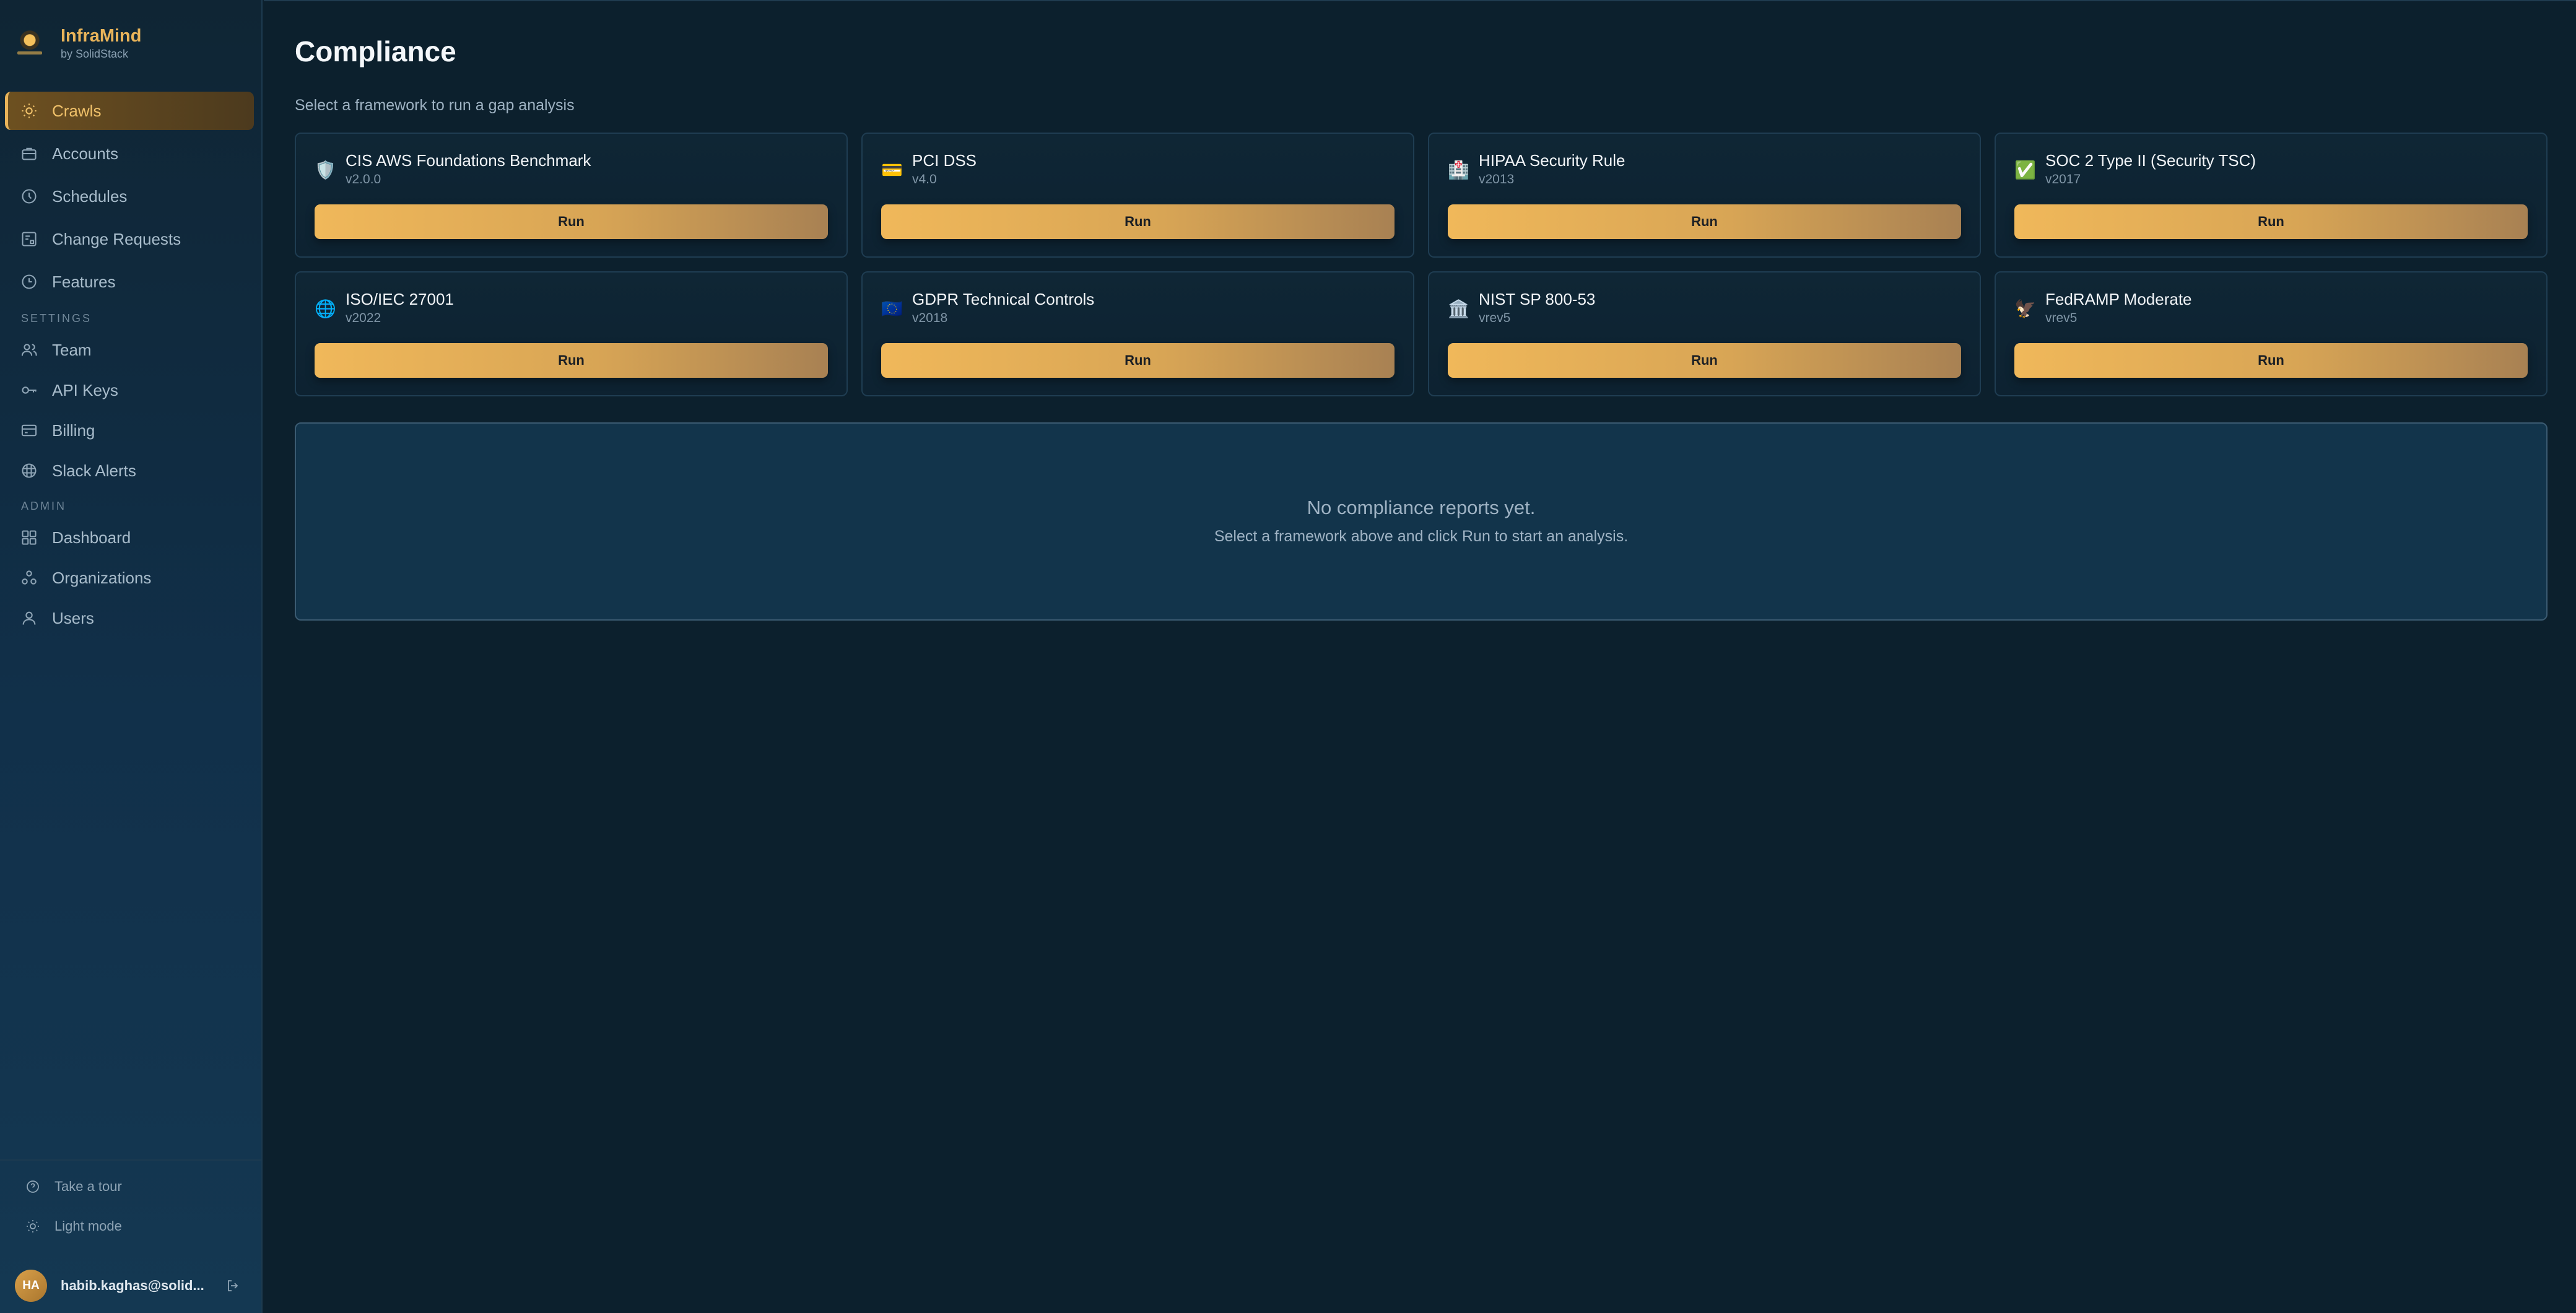 The image size is (2576, 1313). What do you see at coordinates (2118, 299) in the screenshot?
I see `framework-name: FedRAMP Moderate` at bounding box center [2118, 299].